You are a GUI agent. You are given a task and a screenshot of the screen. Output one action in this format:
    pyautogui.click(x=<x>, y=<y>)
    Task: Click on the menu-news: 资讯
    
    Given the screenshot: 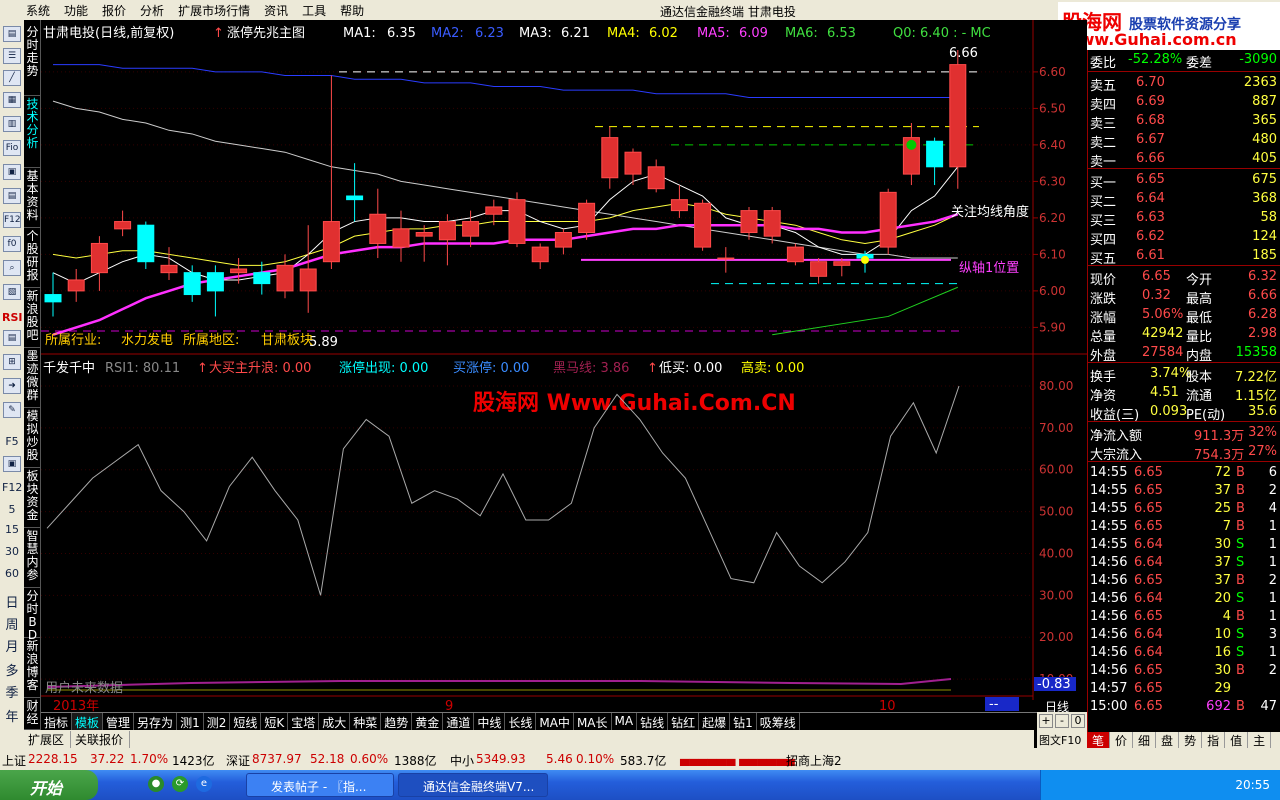 What is the action you would take?
    pyautogui.click(x=283, y=10)
    